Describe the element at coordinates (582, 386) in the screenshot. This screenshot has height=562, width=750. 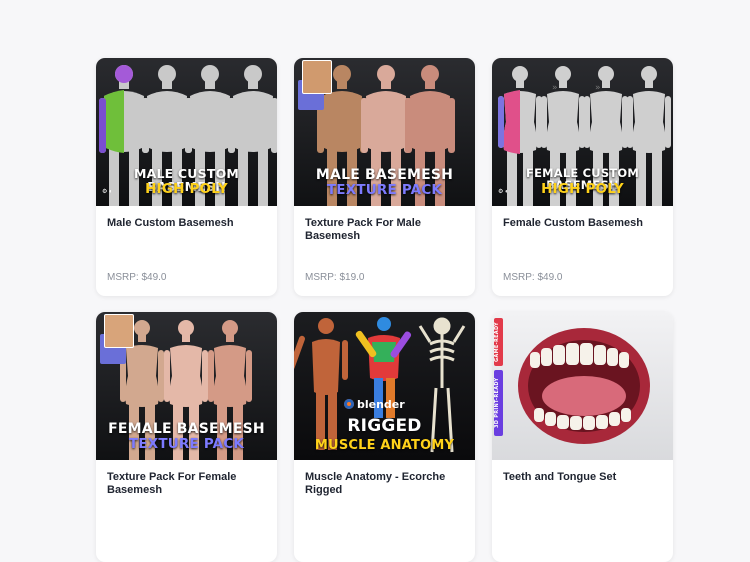
I see `teeth-tongue-image: GAME-READY 3D PRINT-READY` at that location.